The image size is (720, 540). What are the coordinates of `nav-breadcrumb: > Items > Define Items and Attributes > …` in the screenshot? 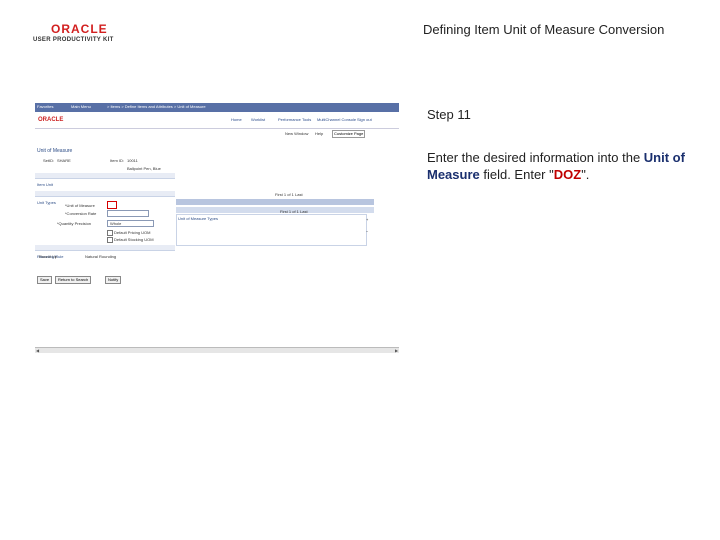 It's located at (156, 106).